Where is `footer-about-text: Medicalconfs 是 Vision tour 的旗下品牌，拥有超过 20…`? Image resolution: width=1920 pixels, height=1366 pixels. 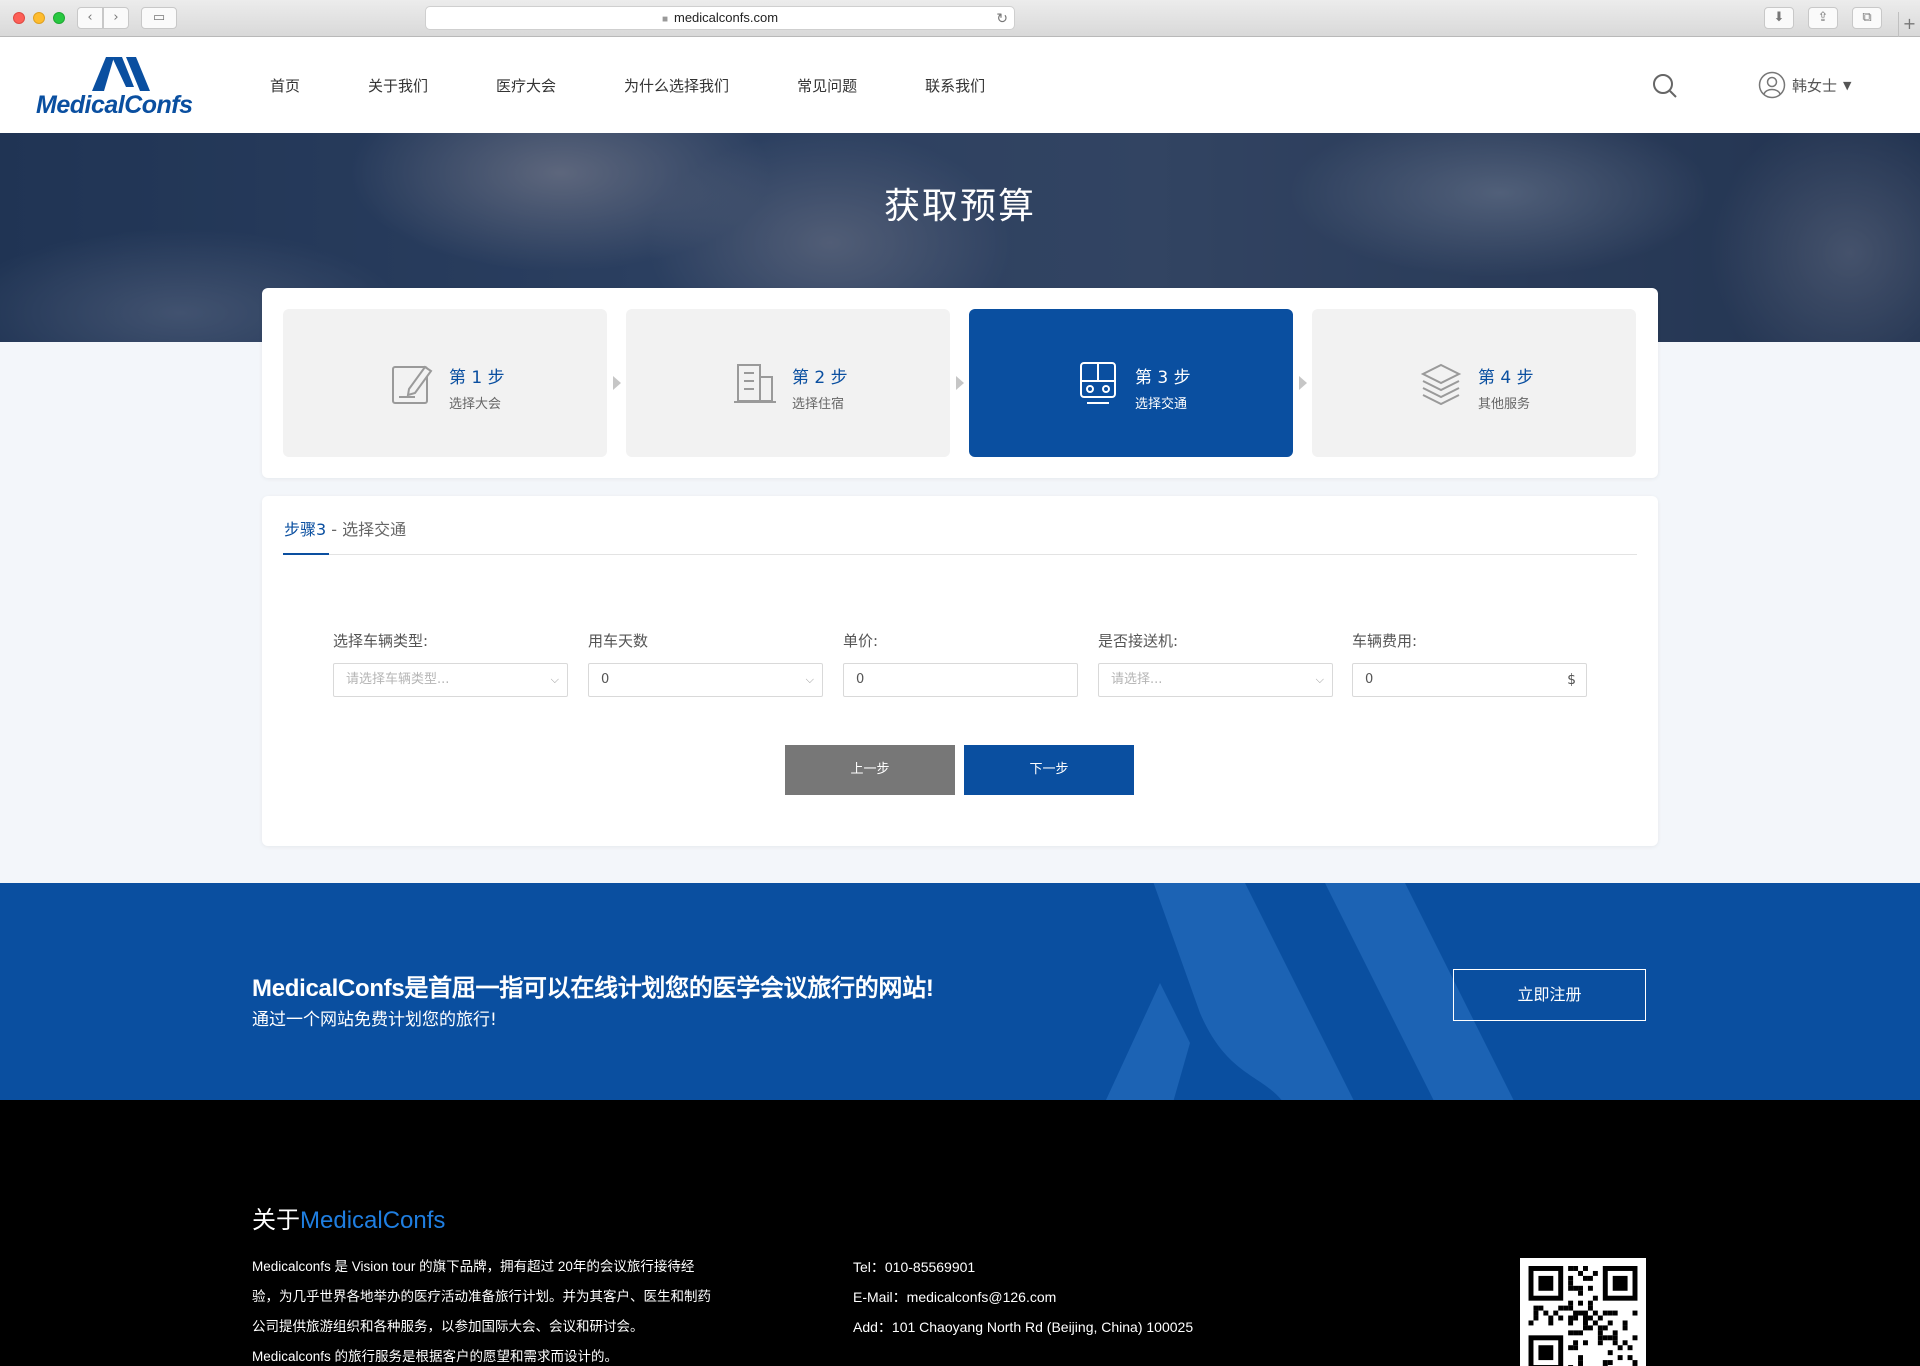 footer-about-text: Medicalconfs 是 Vision tour 的旗下品牌，拥有超过 20… is located at coordinates (502, 1309).